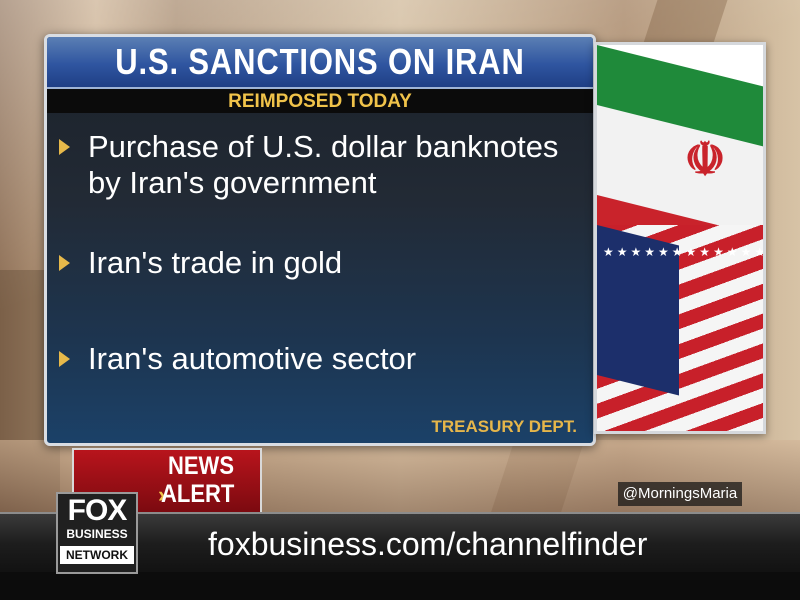 This screenshot has width=800, height=600. Describe the element at coordinates (97, 510) in the screenshot. I see `logo-fox-text: FOX` at that location.